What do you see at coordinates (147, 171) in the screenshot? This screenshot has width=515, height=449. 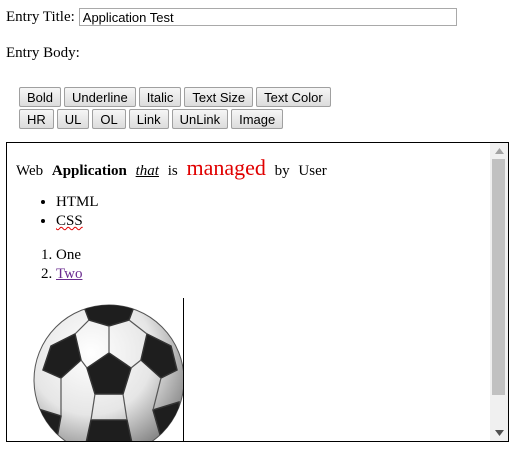 I see `word-that-italic-underlined: that` at bounding box center [147, 171].